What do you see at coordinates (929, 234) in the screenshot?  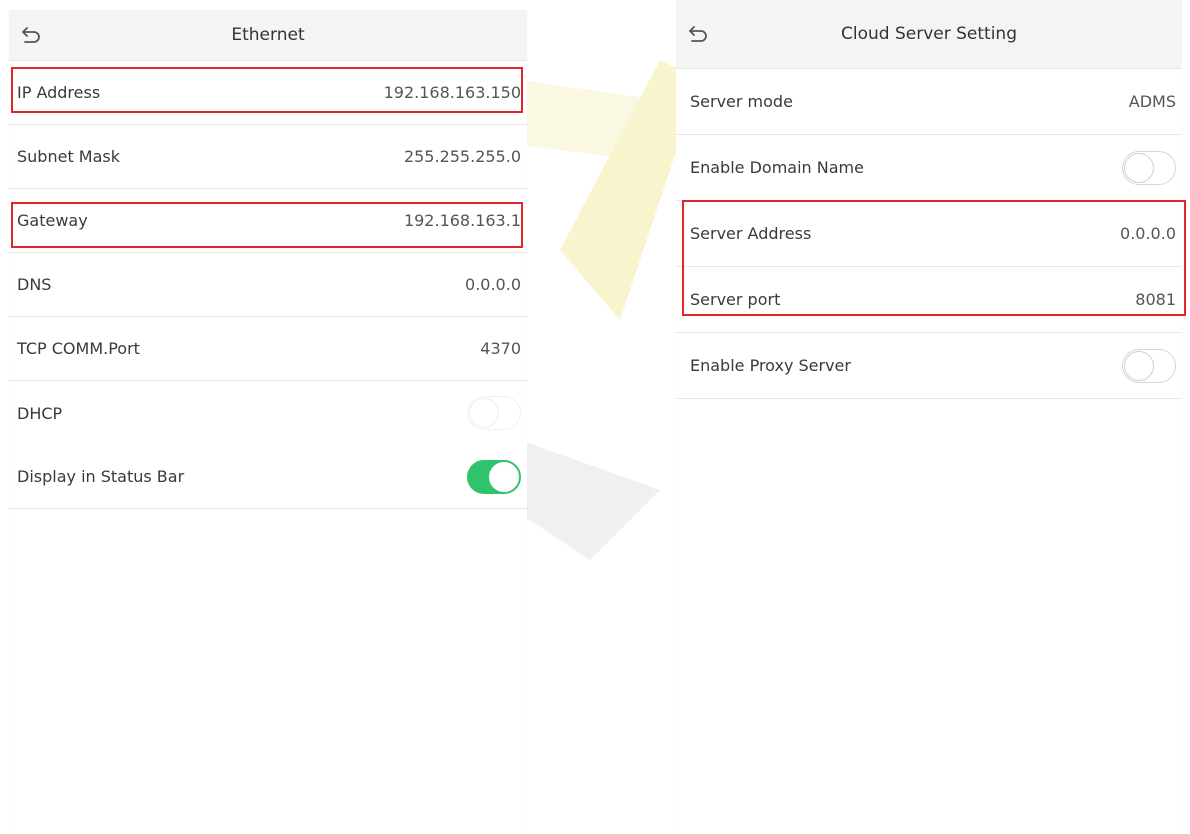 I see `server-address-row: Server Address 0.0.0.0` at bounding box center [929, 234].